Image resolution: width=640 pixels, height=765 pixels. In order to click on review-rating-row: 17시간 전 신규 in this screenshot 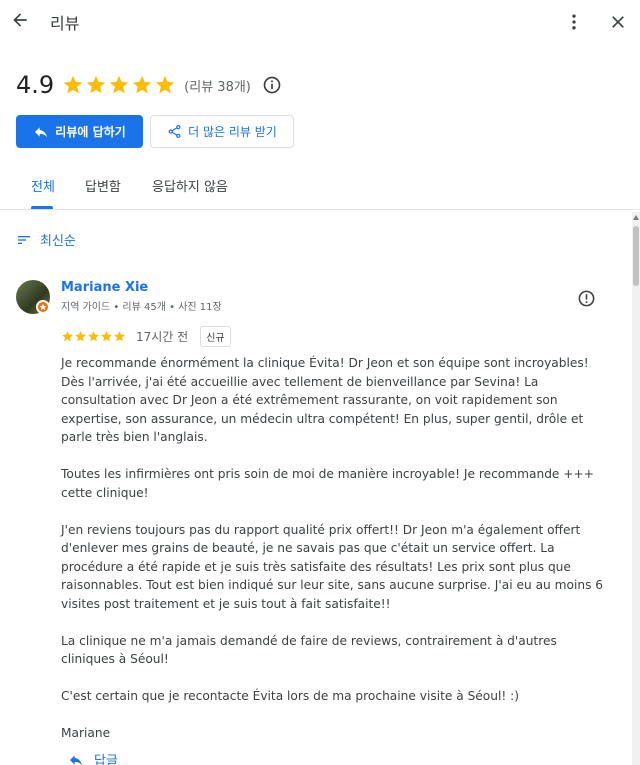, I will do `click(146, 336)`.